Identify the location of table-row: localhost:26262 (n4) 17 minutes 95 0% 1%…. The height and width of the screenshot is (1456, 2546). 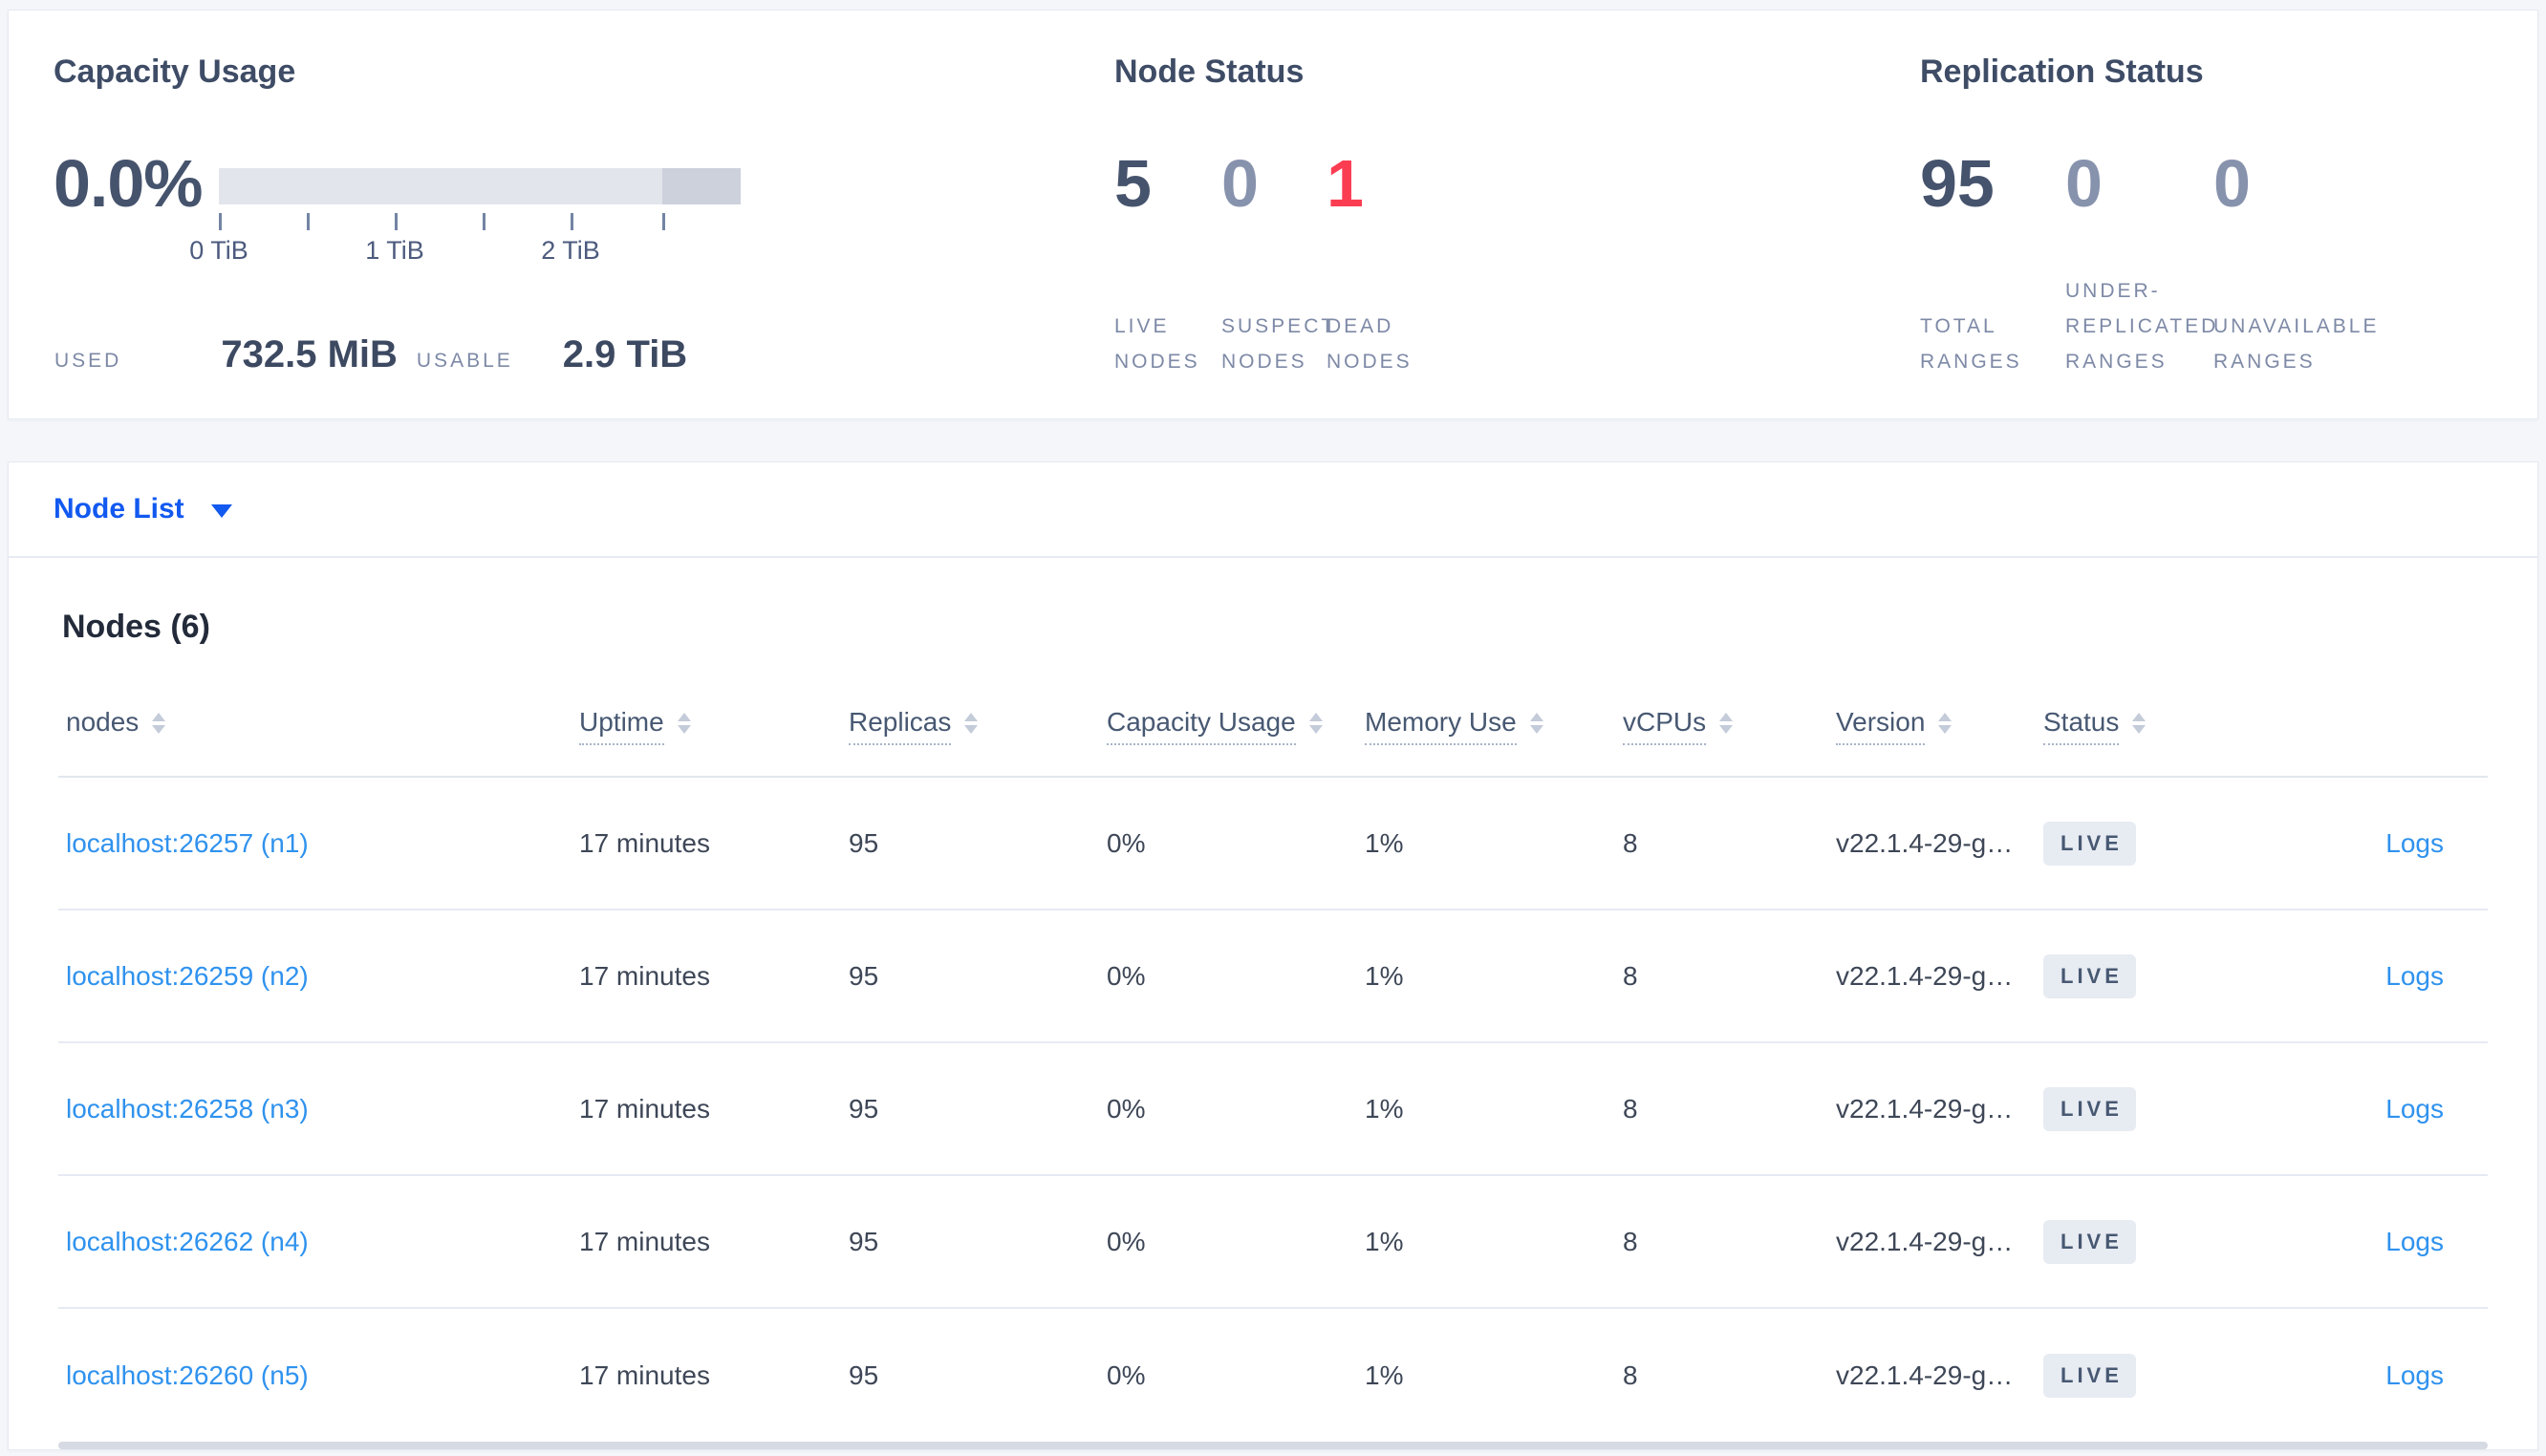
(1273, 1242).